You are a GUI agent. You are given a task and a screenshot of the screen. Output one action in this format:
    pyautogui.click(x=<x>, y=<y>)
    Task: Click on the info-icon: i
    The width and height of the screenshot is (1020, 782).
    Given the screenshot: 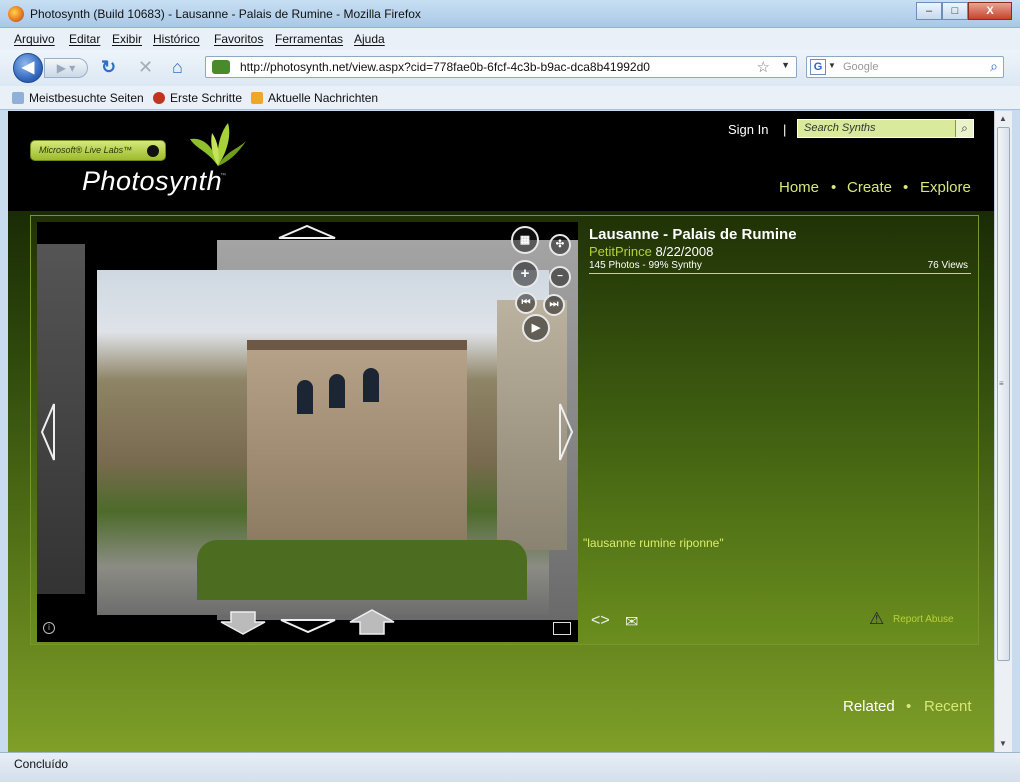 What is the action you would take?
    pyautogui.click(x=49, y=628)
    